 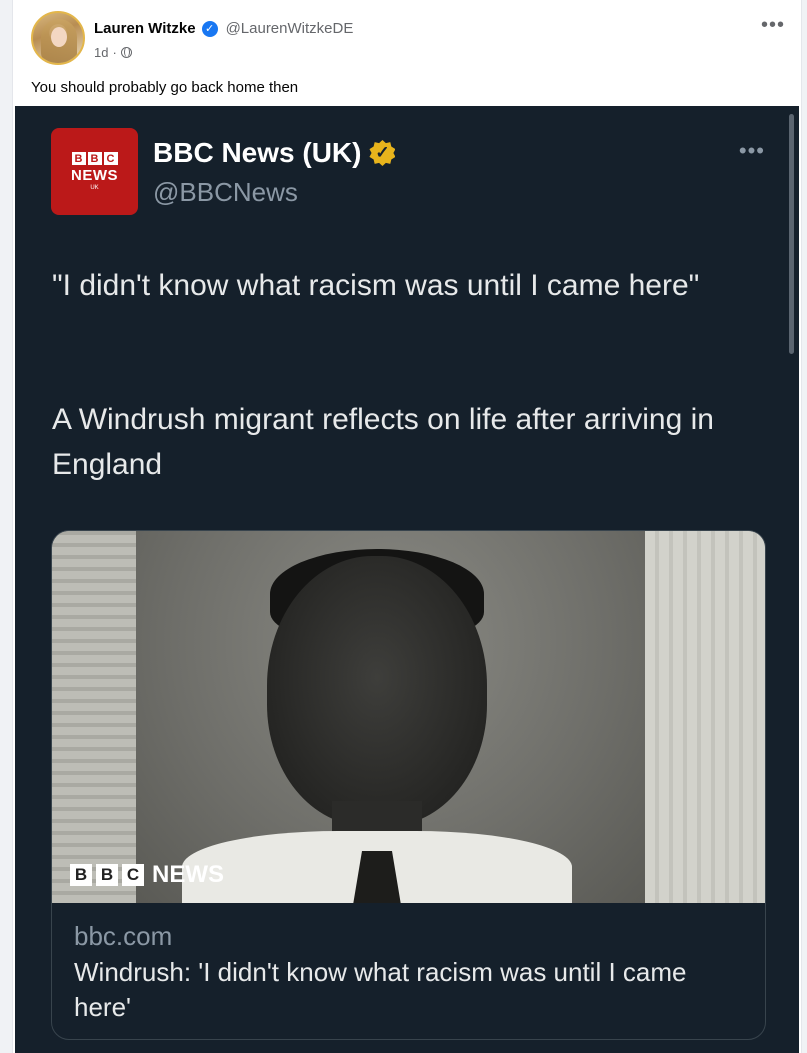 What do you see at coordinates (705, 717) in the screenshot?
I see `document-paper-right` at bounding box center [705, 717].